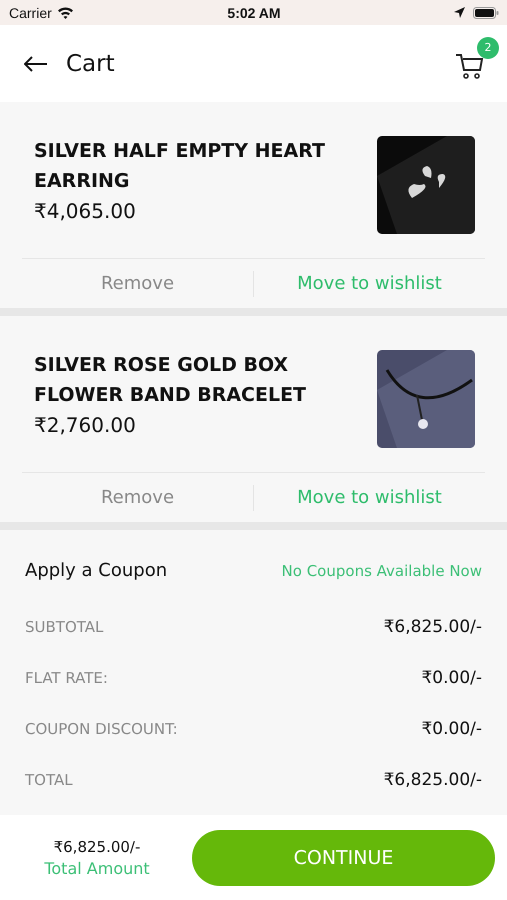 This screenshot has height=900, width=507. I want to click on location-icon, so click(459, 12).